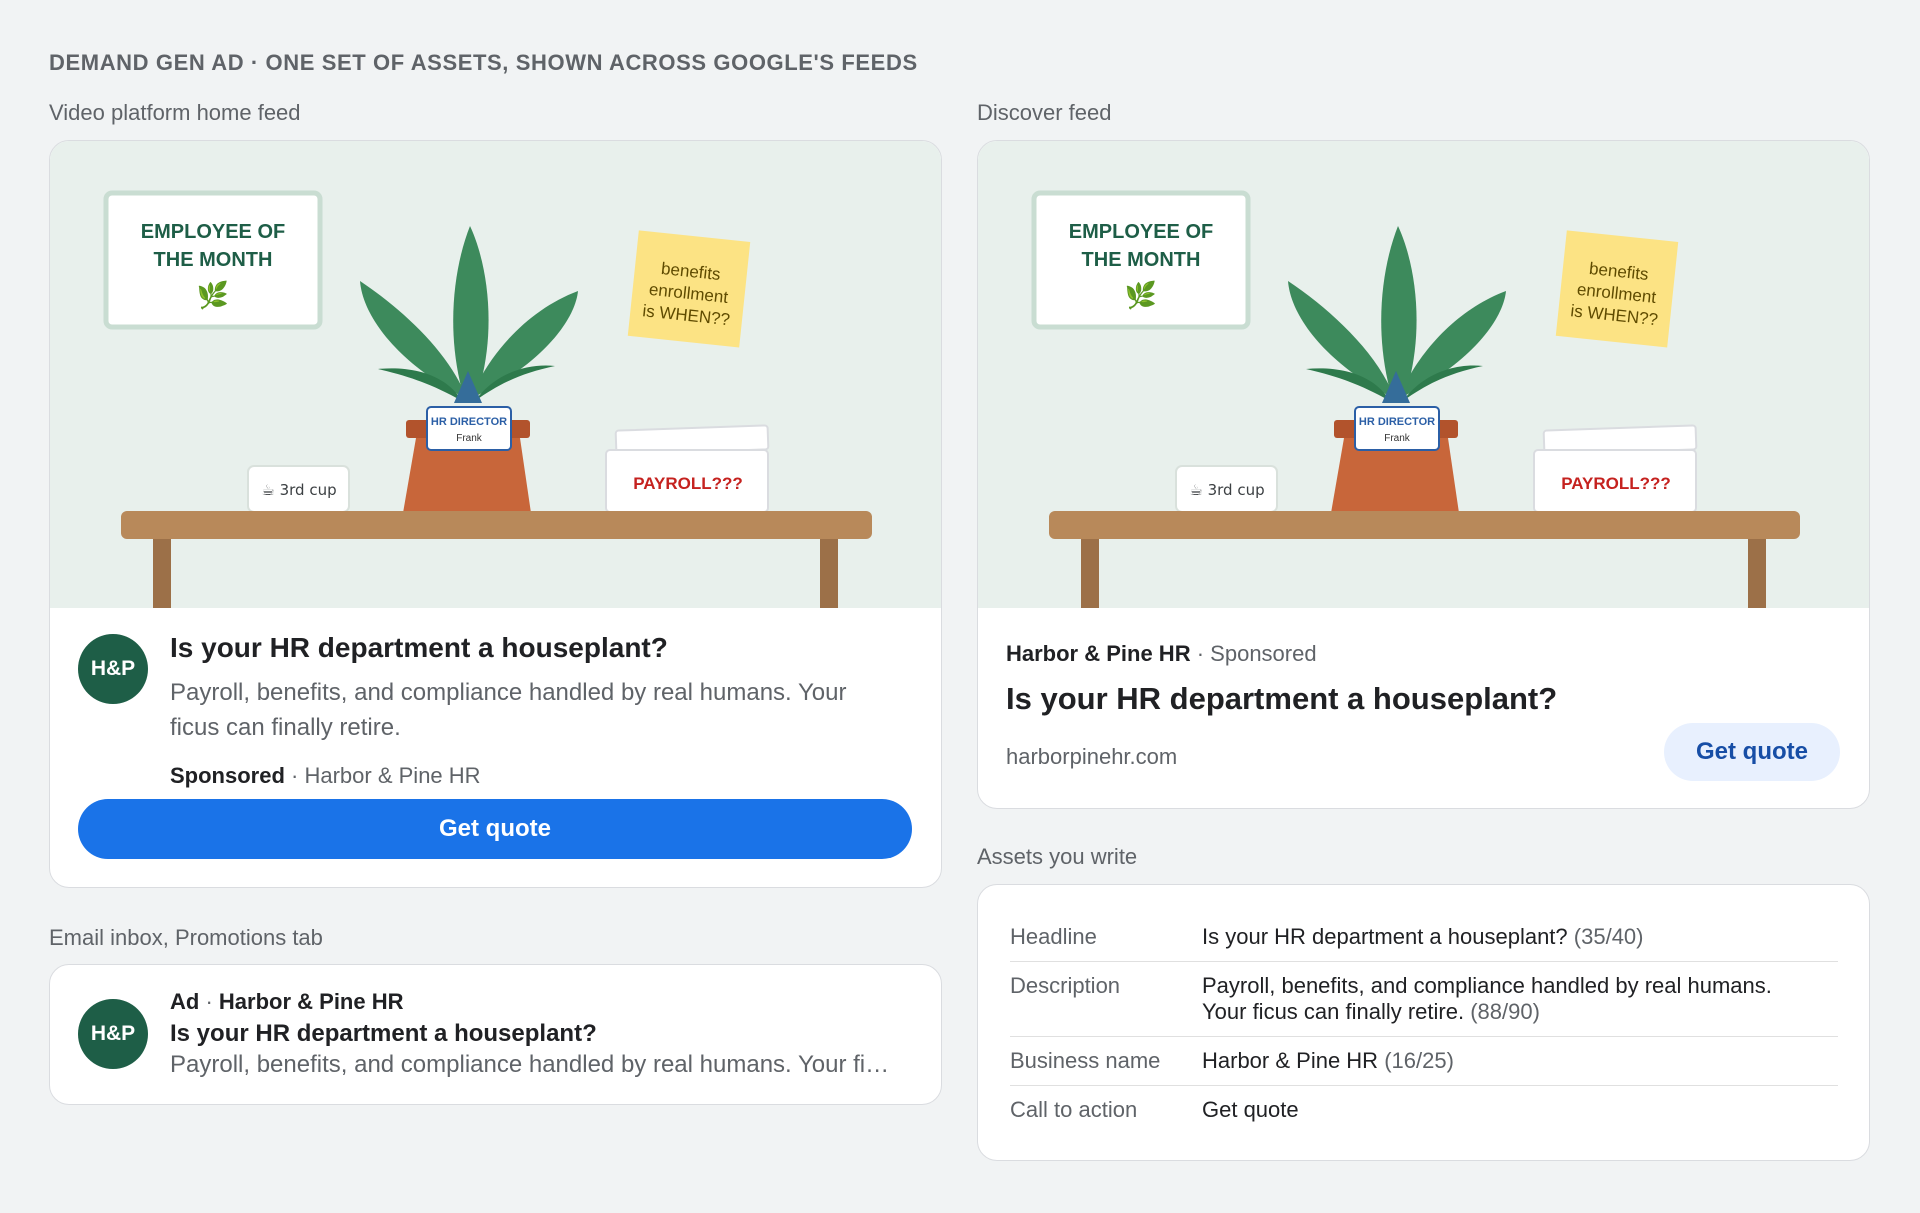 The height and width of the screenshot is (1213, 1920). What do you see at coordinates (1512, 1061) in the screenshot?
I see `asset-value: Harbor & Pine HR (16/25)` at bounding box center [1512, 1061].